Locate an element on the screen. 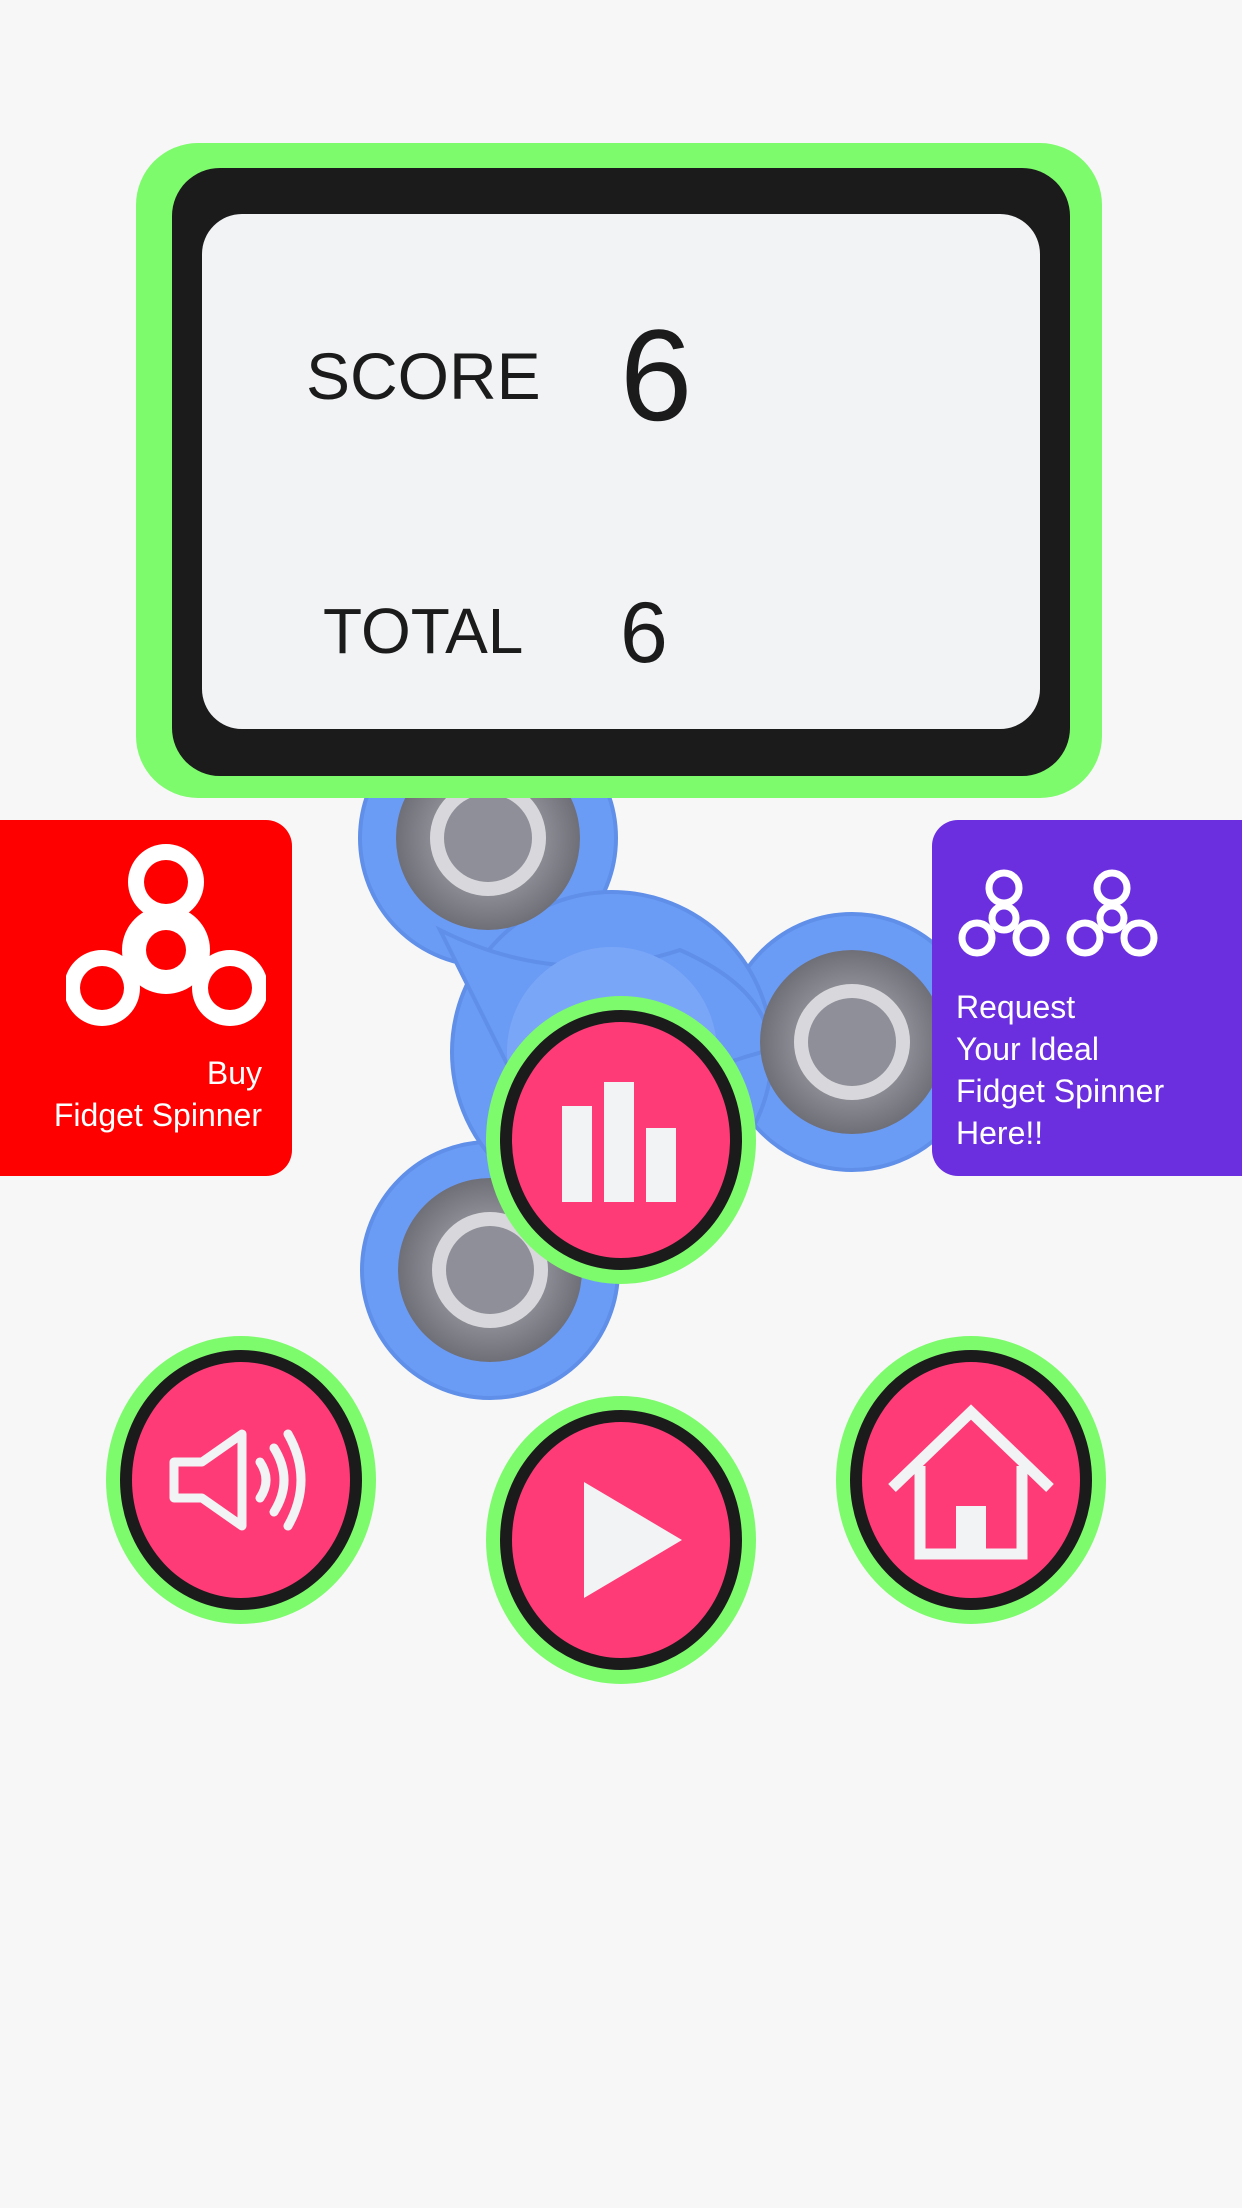  request-card-line4: Here!! is located at coordinates (1000, 1133).